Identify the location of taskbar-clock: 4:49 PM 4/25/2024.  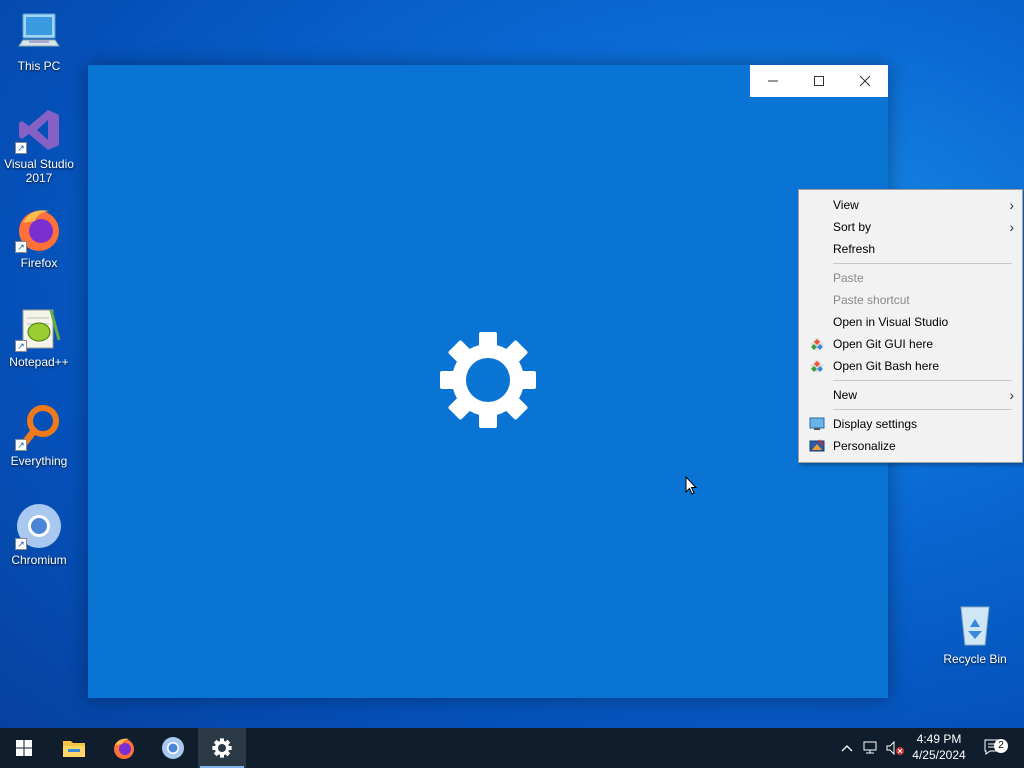
(939, 748).